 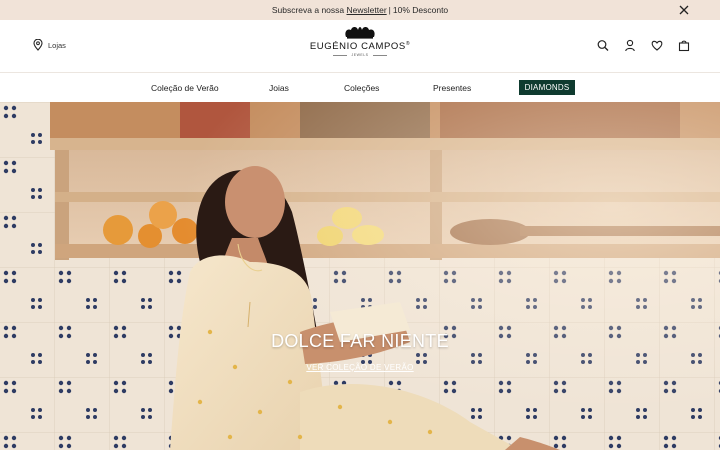 What do you see at coordinates (657, 45) in the screenshot?
I see `heart-icon` at bounding box center [657, 45].